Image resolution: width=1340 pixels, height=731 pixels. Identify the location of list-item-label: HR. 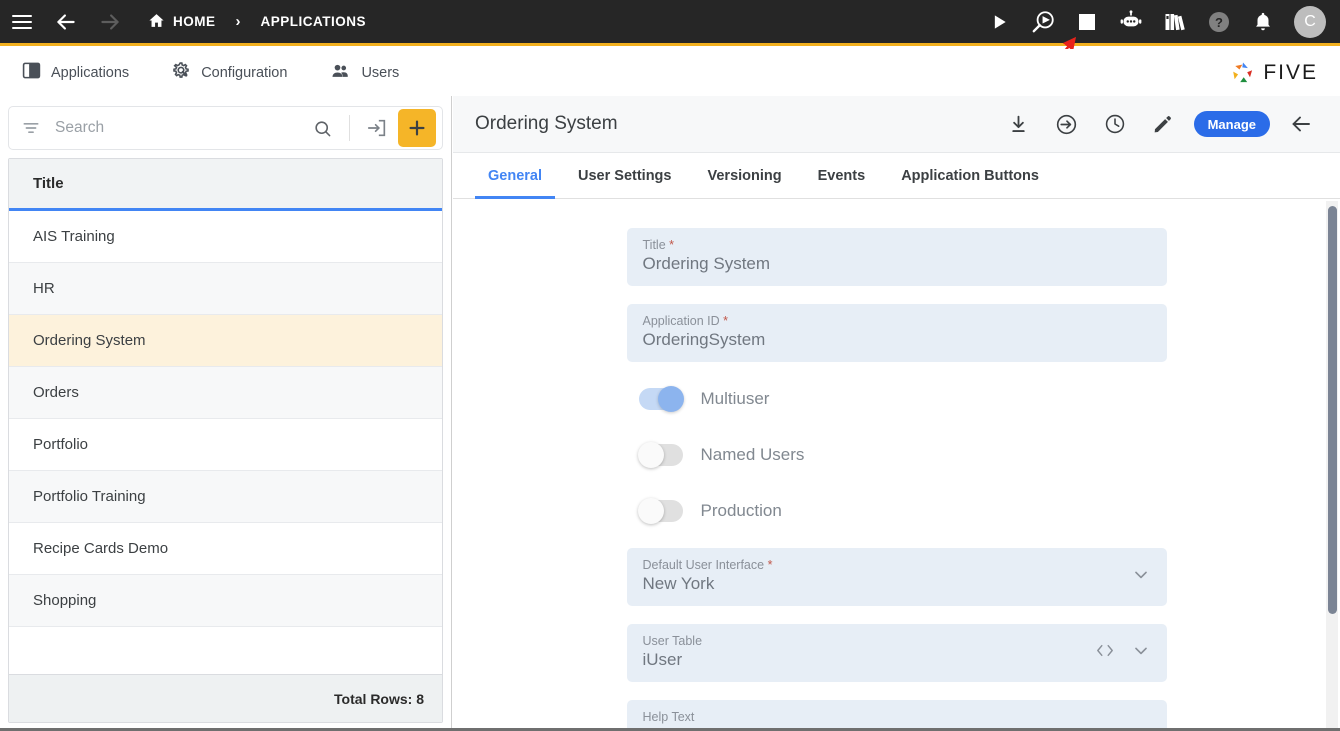
(44, 288).